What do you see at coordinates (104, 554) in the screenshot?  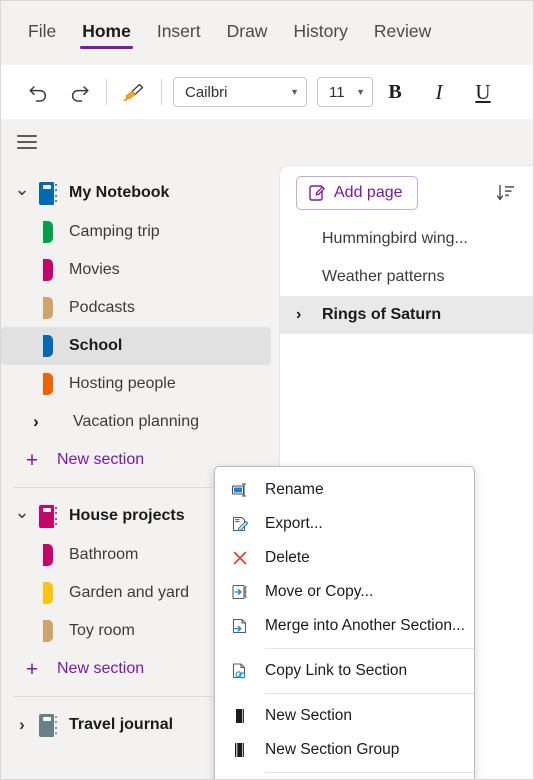 I see `section-name: Bathroom` at bounding box center [104, 554].